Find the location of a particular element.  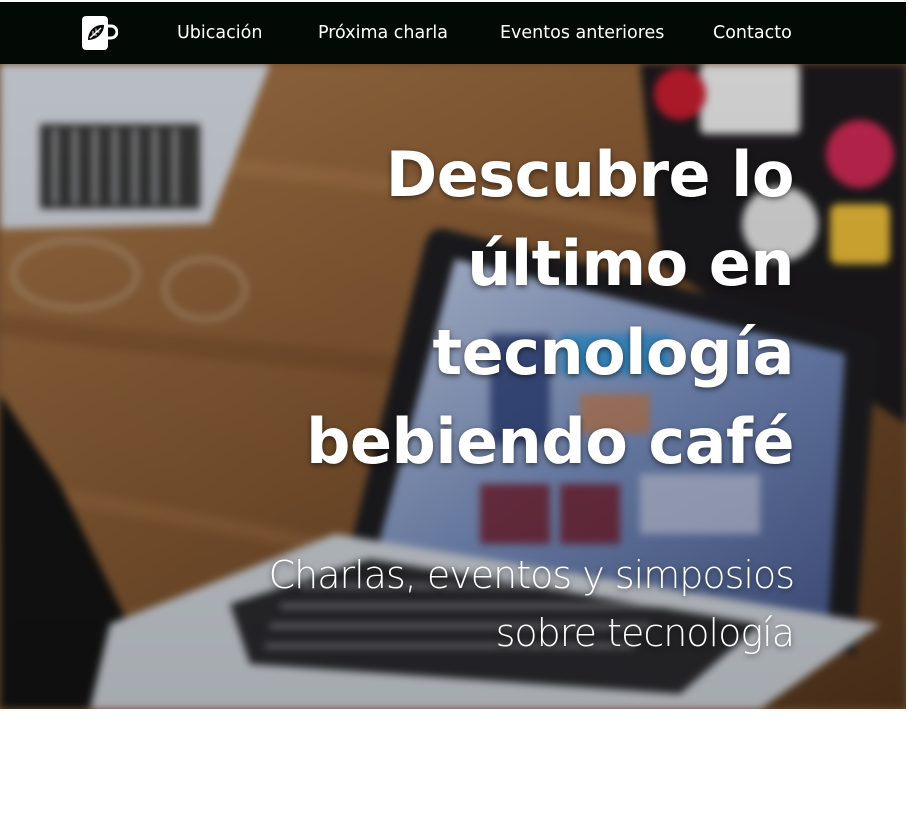

coffee-cup-leaf-icon is located at coordinates (100, 33).